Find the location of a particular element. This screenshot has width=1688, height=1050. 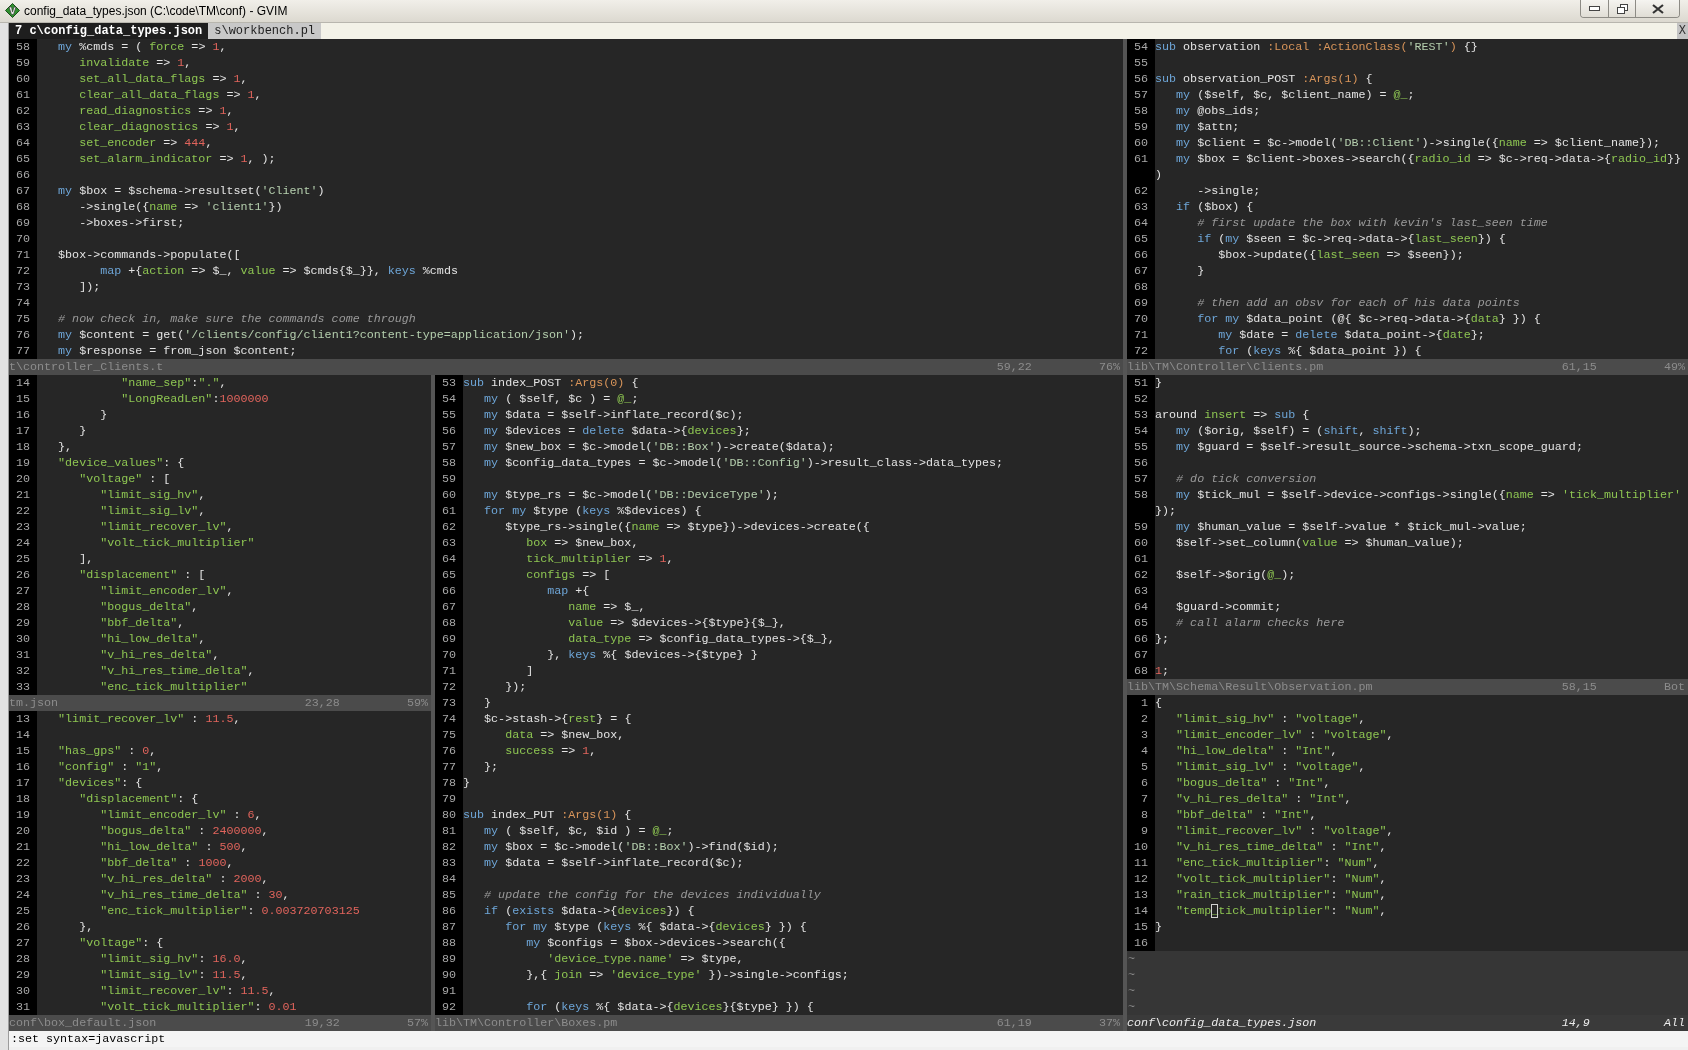

scroll-position: 57% is located at coordinates (417, 1023).